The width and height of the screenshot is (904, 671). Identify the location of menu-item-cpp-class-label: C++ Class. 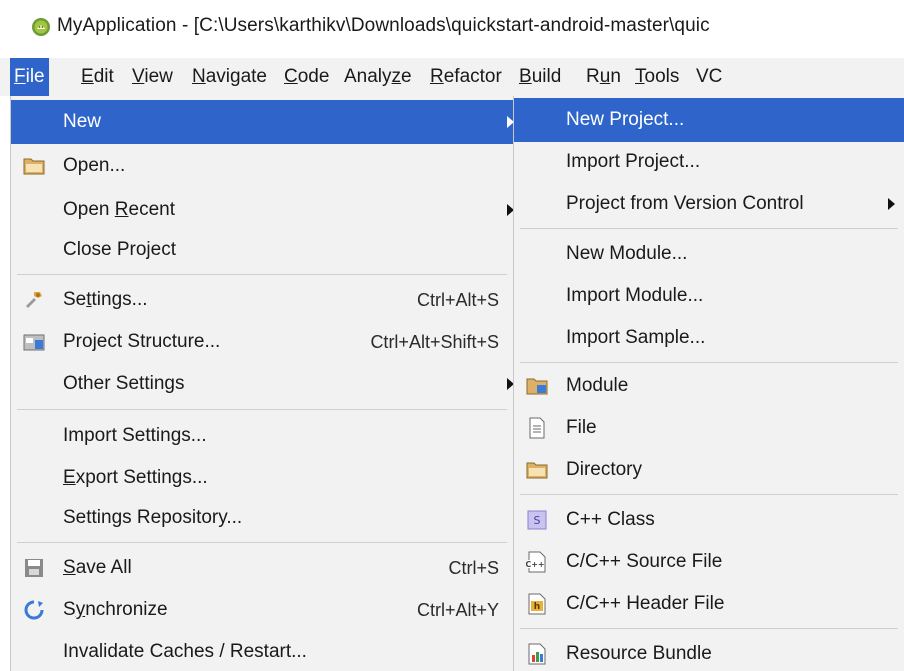
(610, 519).